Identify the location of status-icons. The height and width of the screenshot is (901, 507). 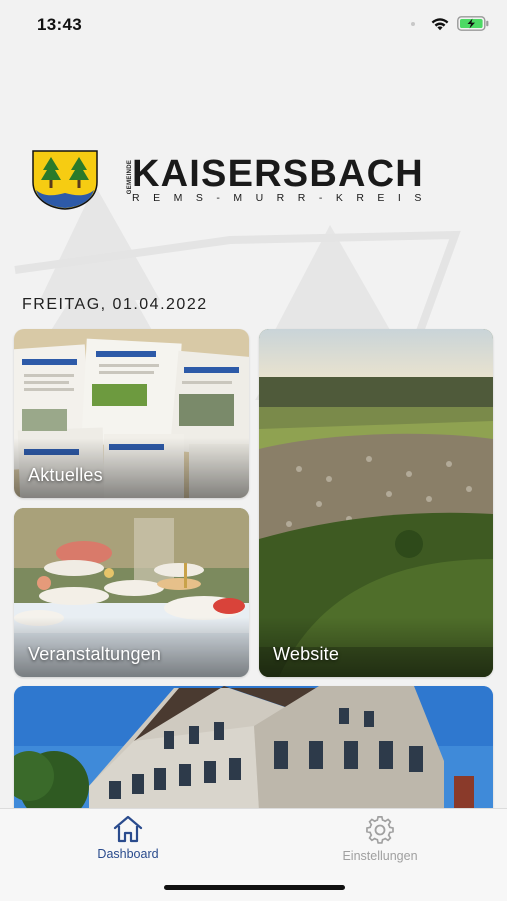
(450, 23).